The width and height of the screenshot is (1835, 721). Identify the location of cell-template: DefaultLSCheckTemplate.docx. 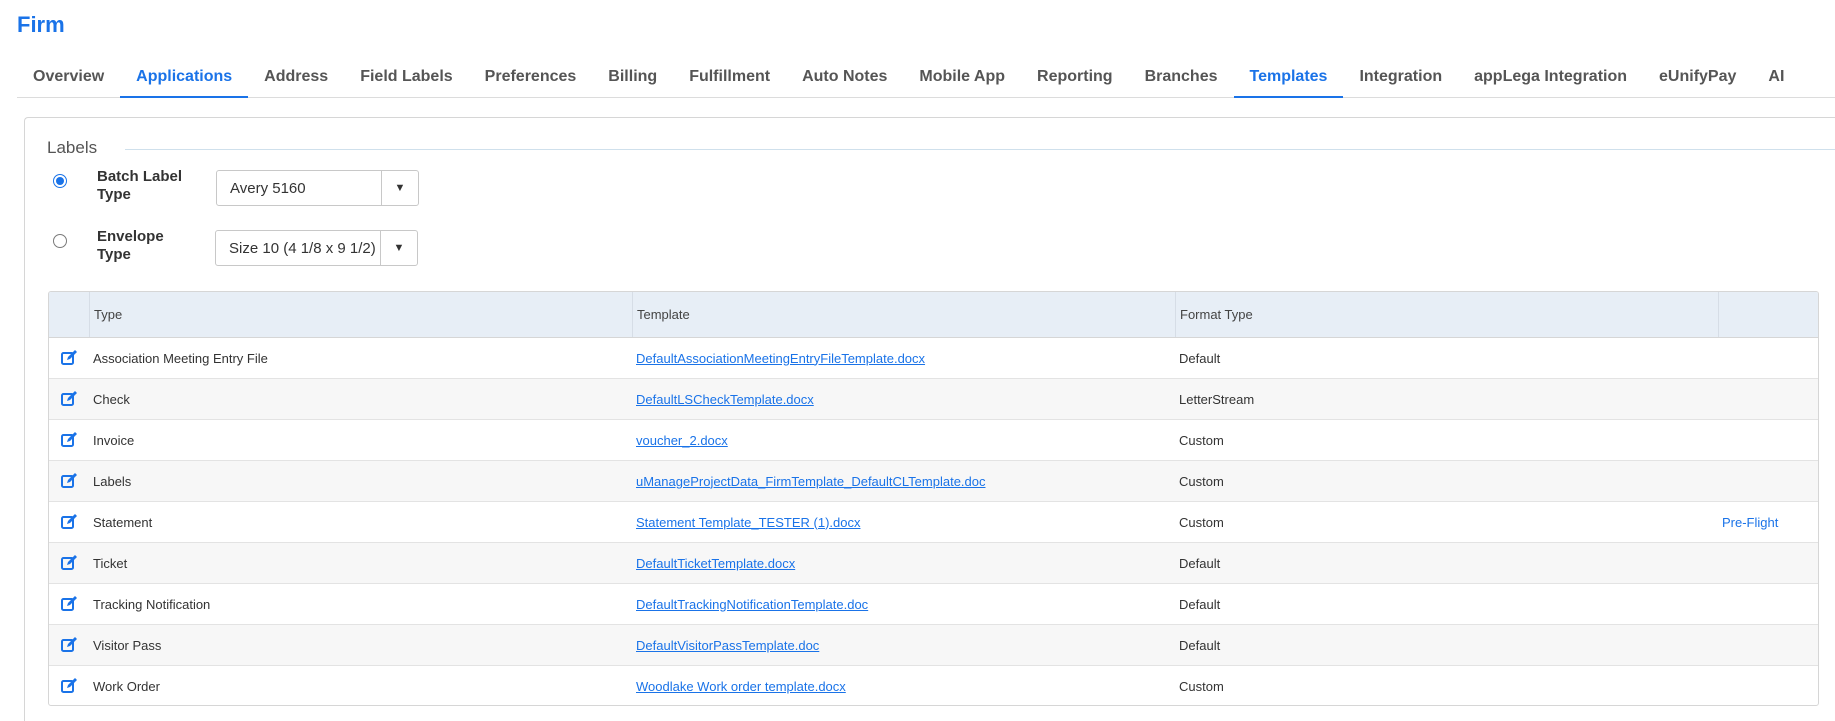
(903, 399).